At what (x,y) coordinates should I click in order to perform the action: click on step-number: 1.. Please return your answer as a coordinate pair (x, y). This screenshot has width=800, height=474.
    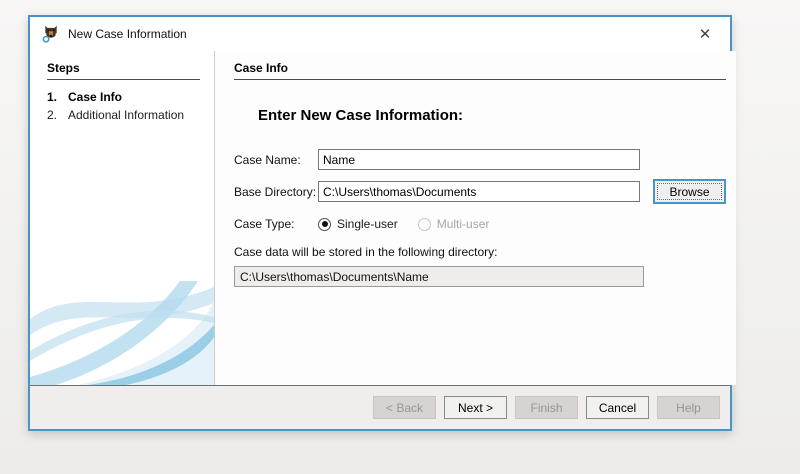
    Looking at the image, I should click on (52, 97).